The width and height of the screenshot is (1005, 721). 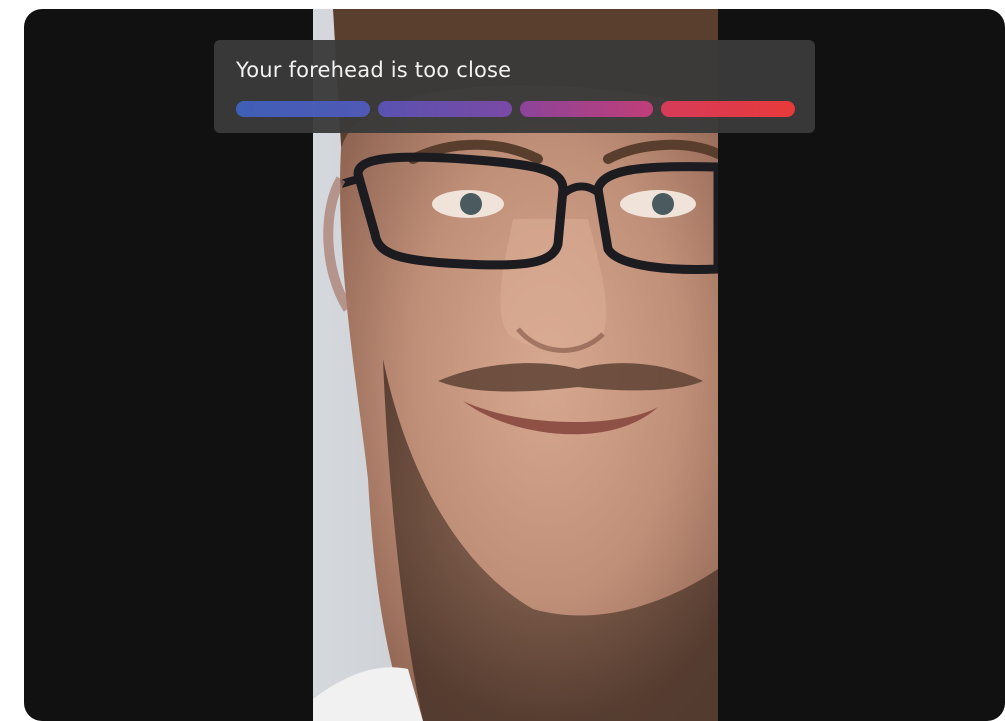 What do you see at coordinates (514, 86) in the screenshot?
I see `feedback-panel: Your forehead is too close` at bounding box center [514, 86].